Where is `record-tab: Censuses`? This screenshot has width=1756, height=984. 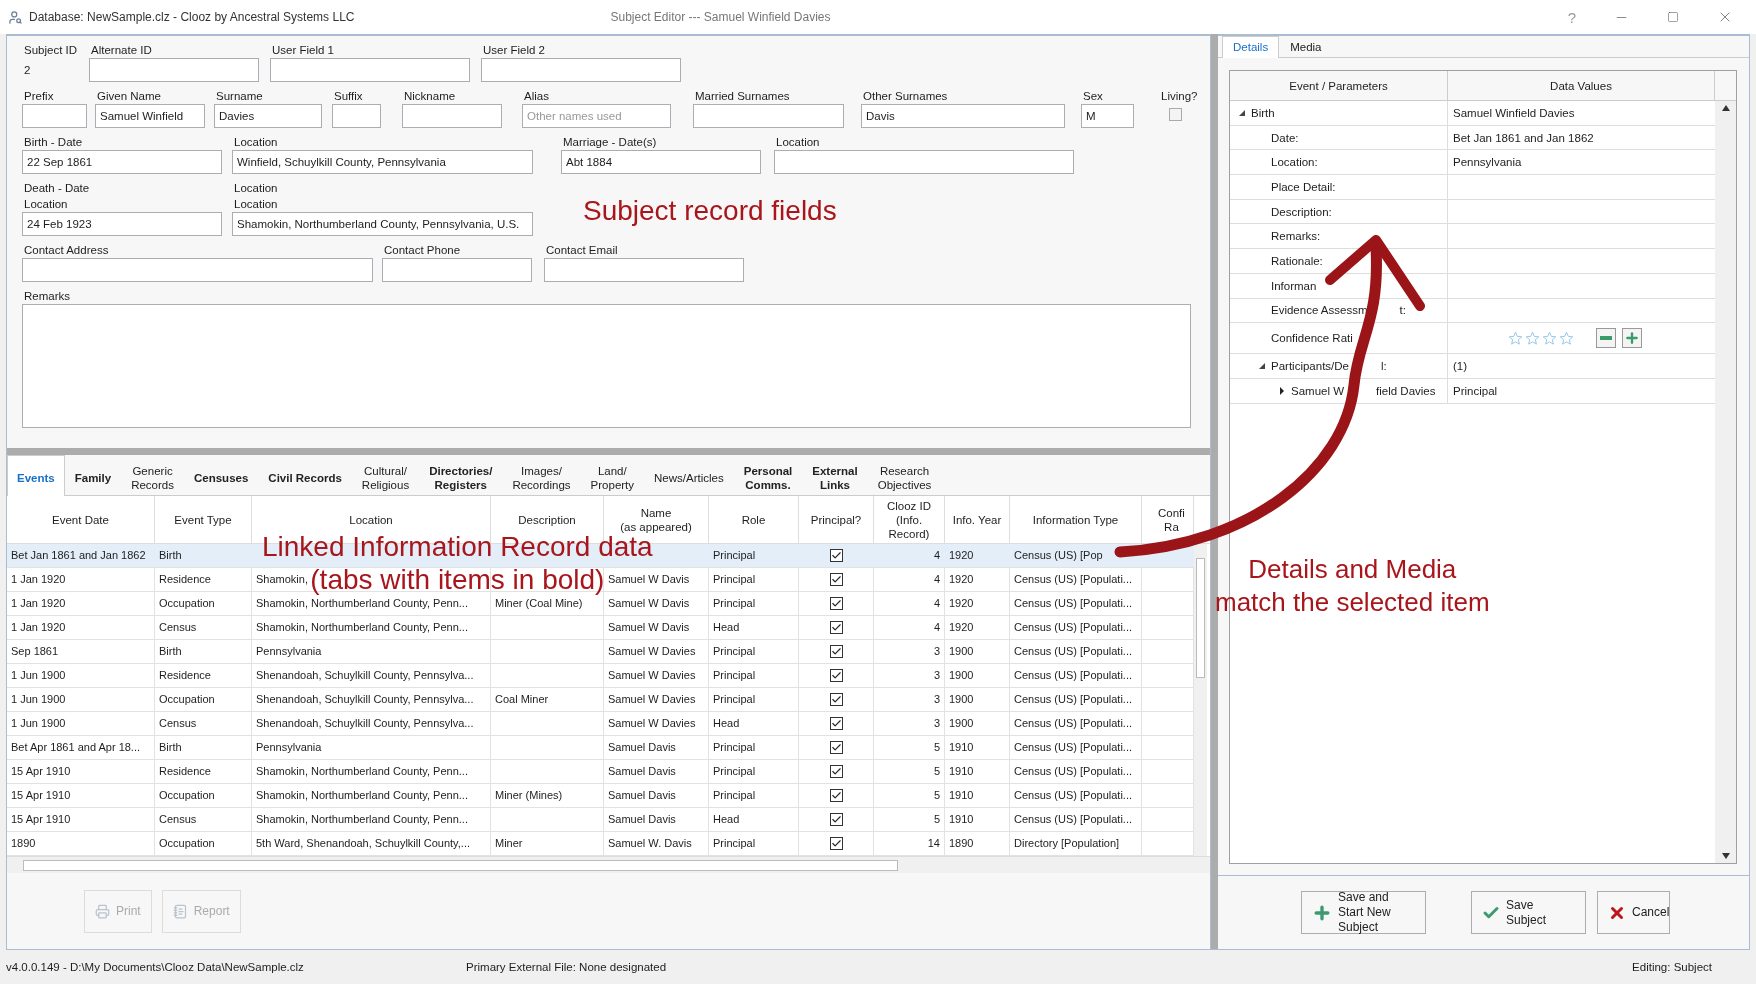
record-tab: Censuses is located at coordinates (221, 475).